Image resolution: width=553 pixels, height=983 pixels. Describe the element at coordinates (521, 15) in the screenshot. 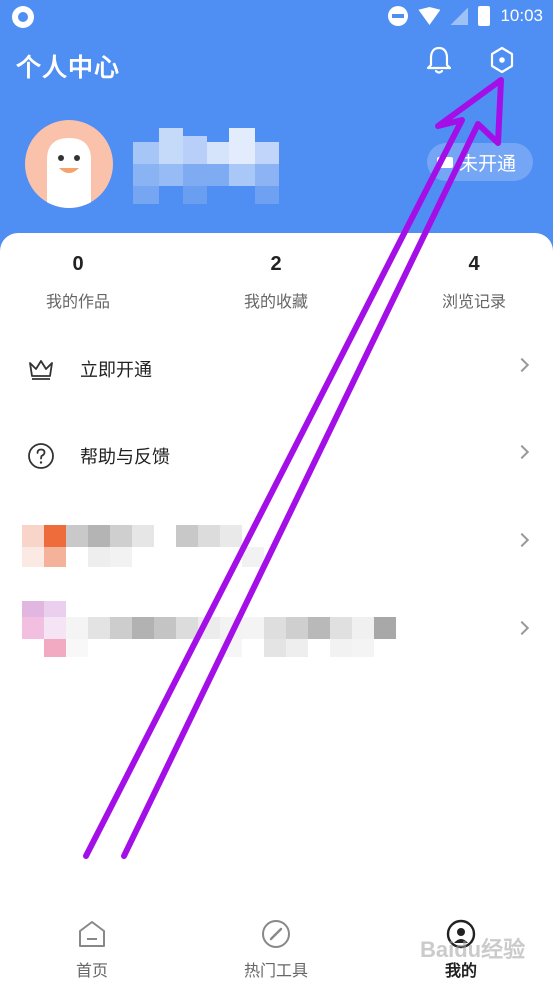

I see `status-time: 10:03` at that location.